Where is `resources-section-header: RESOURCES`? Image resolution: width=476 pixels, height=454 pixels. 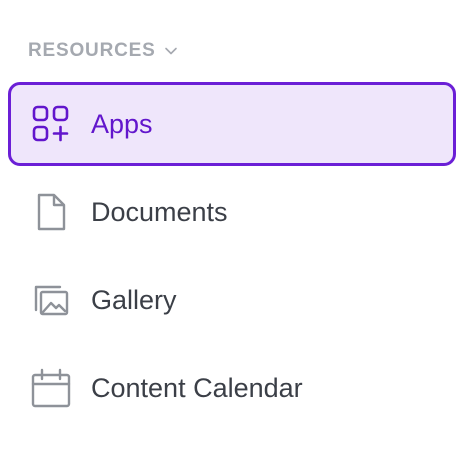
resources-section-header: RESOURCES is located at coordinates (103, 51).